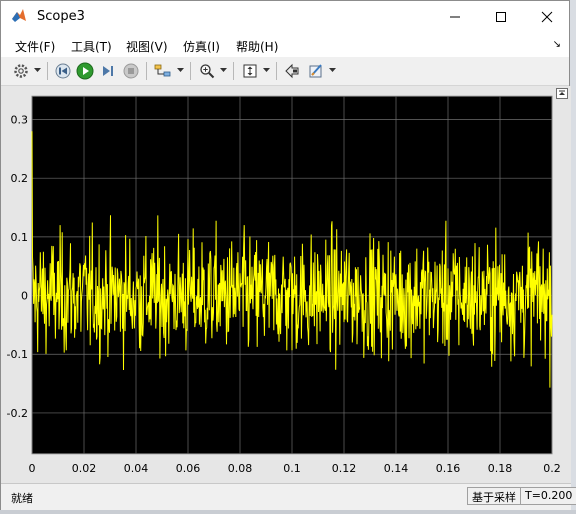 The image size is (576, 514). What do you see at coordinates (20, 119) in the screenshot?
I see `y-tick-label: 0.3` at bounding box center [20, 119].